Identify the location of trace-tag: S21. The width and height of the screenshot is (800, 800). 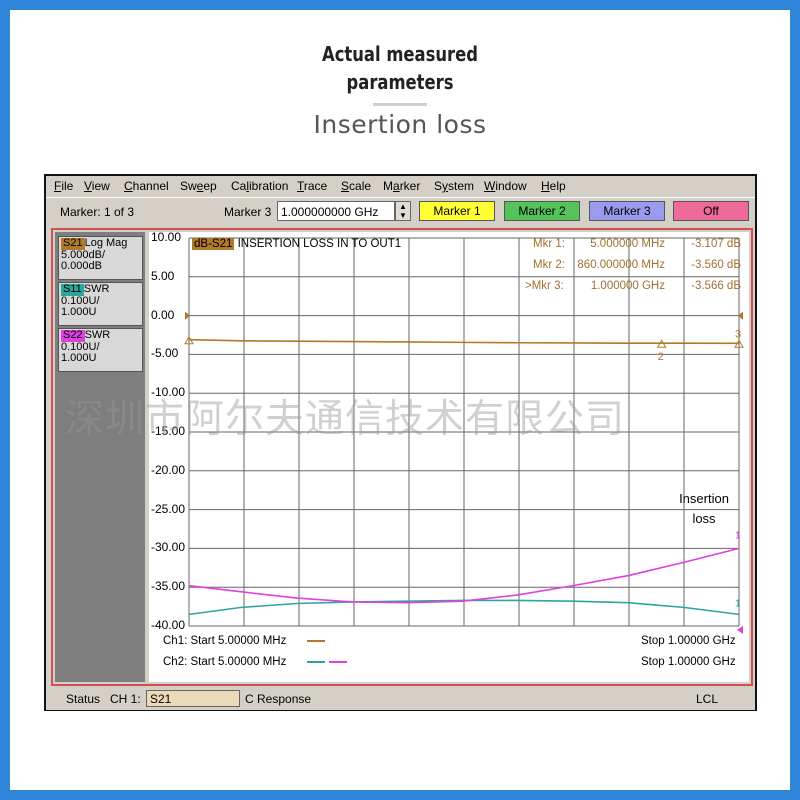
(73, 243).